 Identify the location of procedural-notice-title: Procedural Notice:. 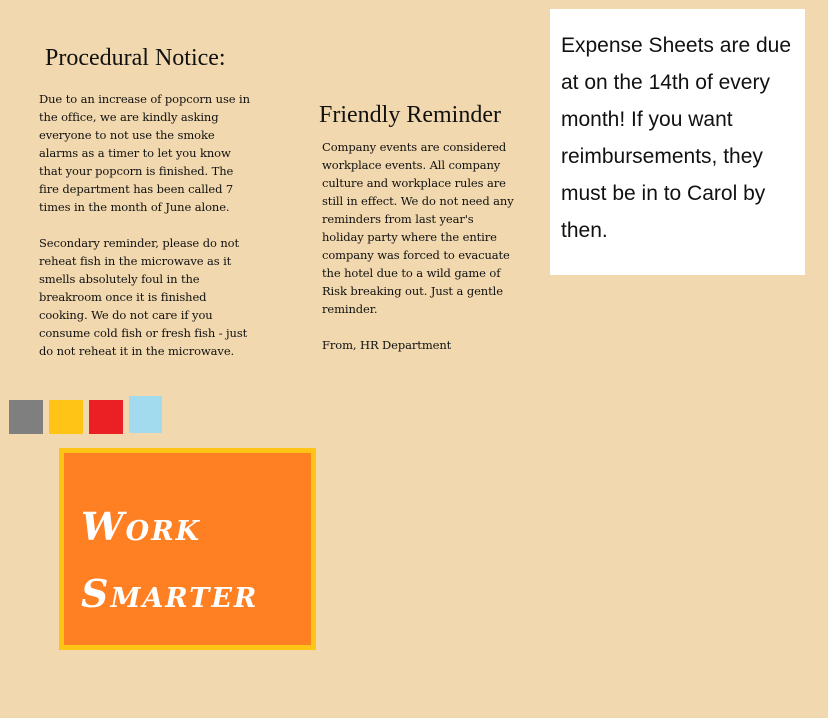
(135, 58).